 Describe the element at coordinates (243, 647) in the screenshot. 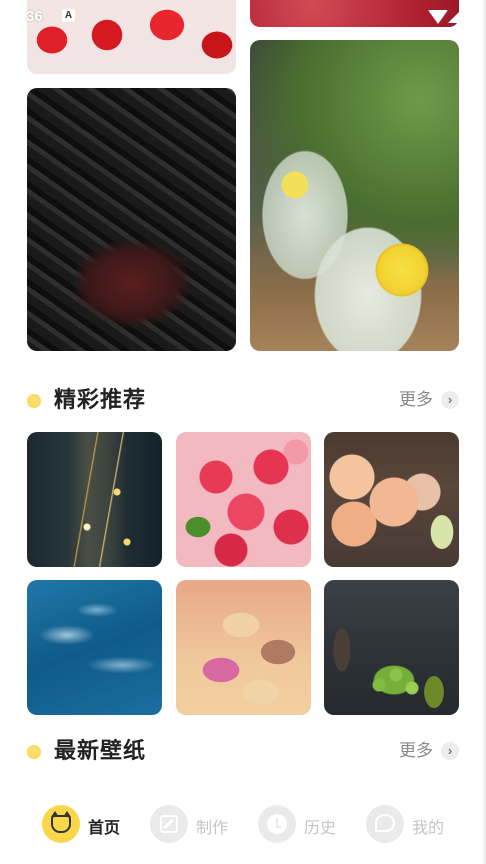

I see `wallpaper-tile-macarons` at that location.